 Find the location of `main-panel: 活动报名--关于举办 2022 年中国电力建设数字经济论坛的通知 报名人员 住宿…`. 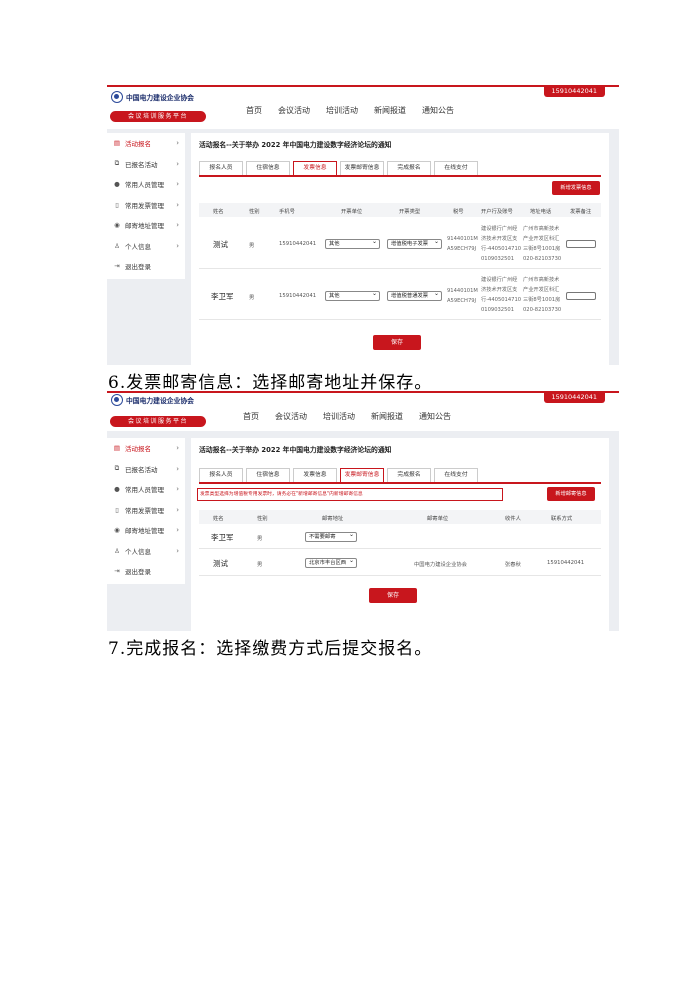

main-panel: 活动报名--关于举办 2022 年中国电力建设数字经济论坛的通知 报名人员 住宿… is located at coordinates (400, 534).